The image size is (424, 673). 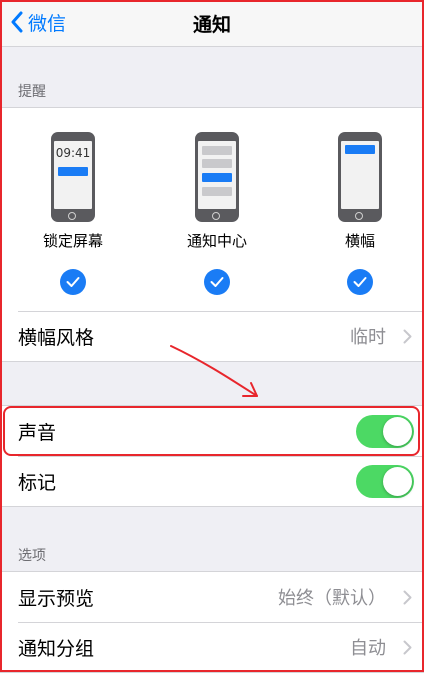 What do you see at coordinates (368, 648) in the screenshot?
I see `notification-grouping-value: 自动` at bounding box center [368, 648].